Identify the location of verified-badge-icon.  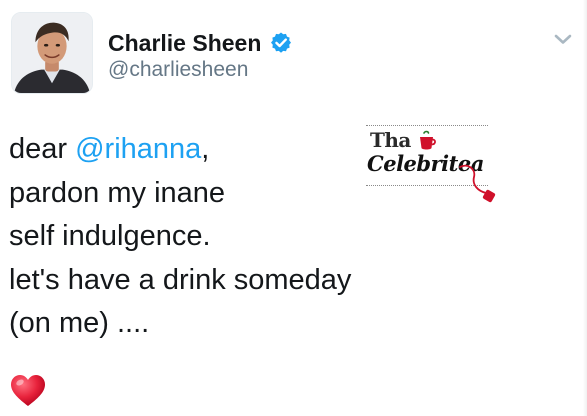
(281, 42).